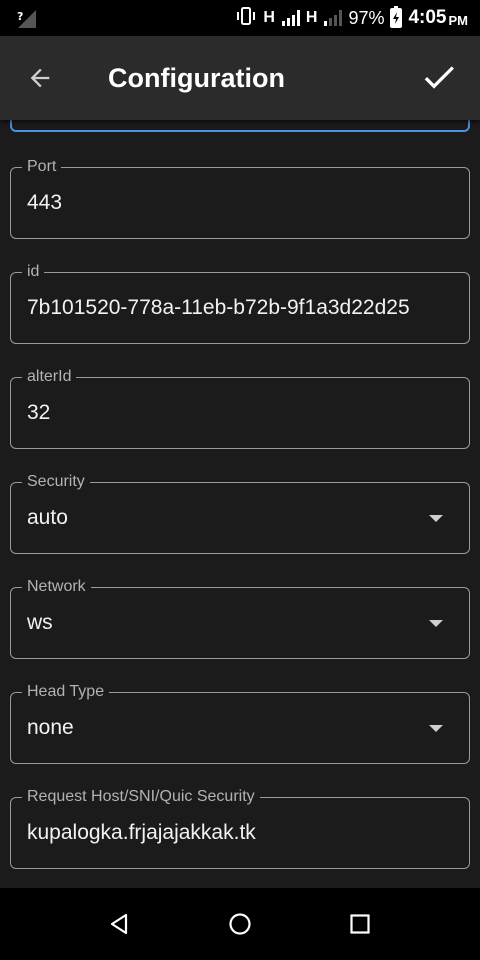 The width and height of the screenshot is (480, 960). I want to click on battery-charging-icon, so click(396, 17).